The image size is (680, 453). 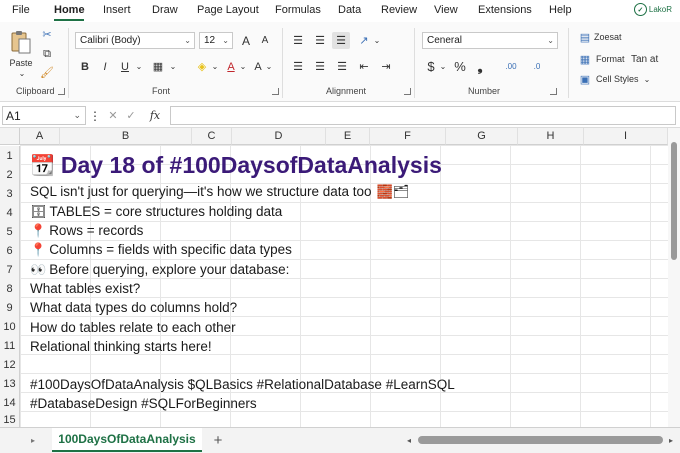 I want to click on grow-font-button: A, so click(x=246, y=40).